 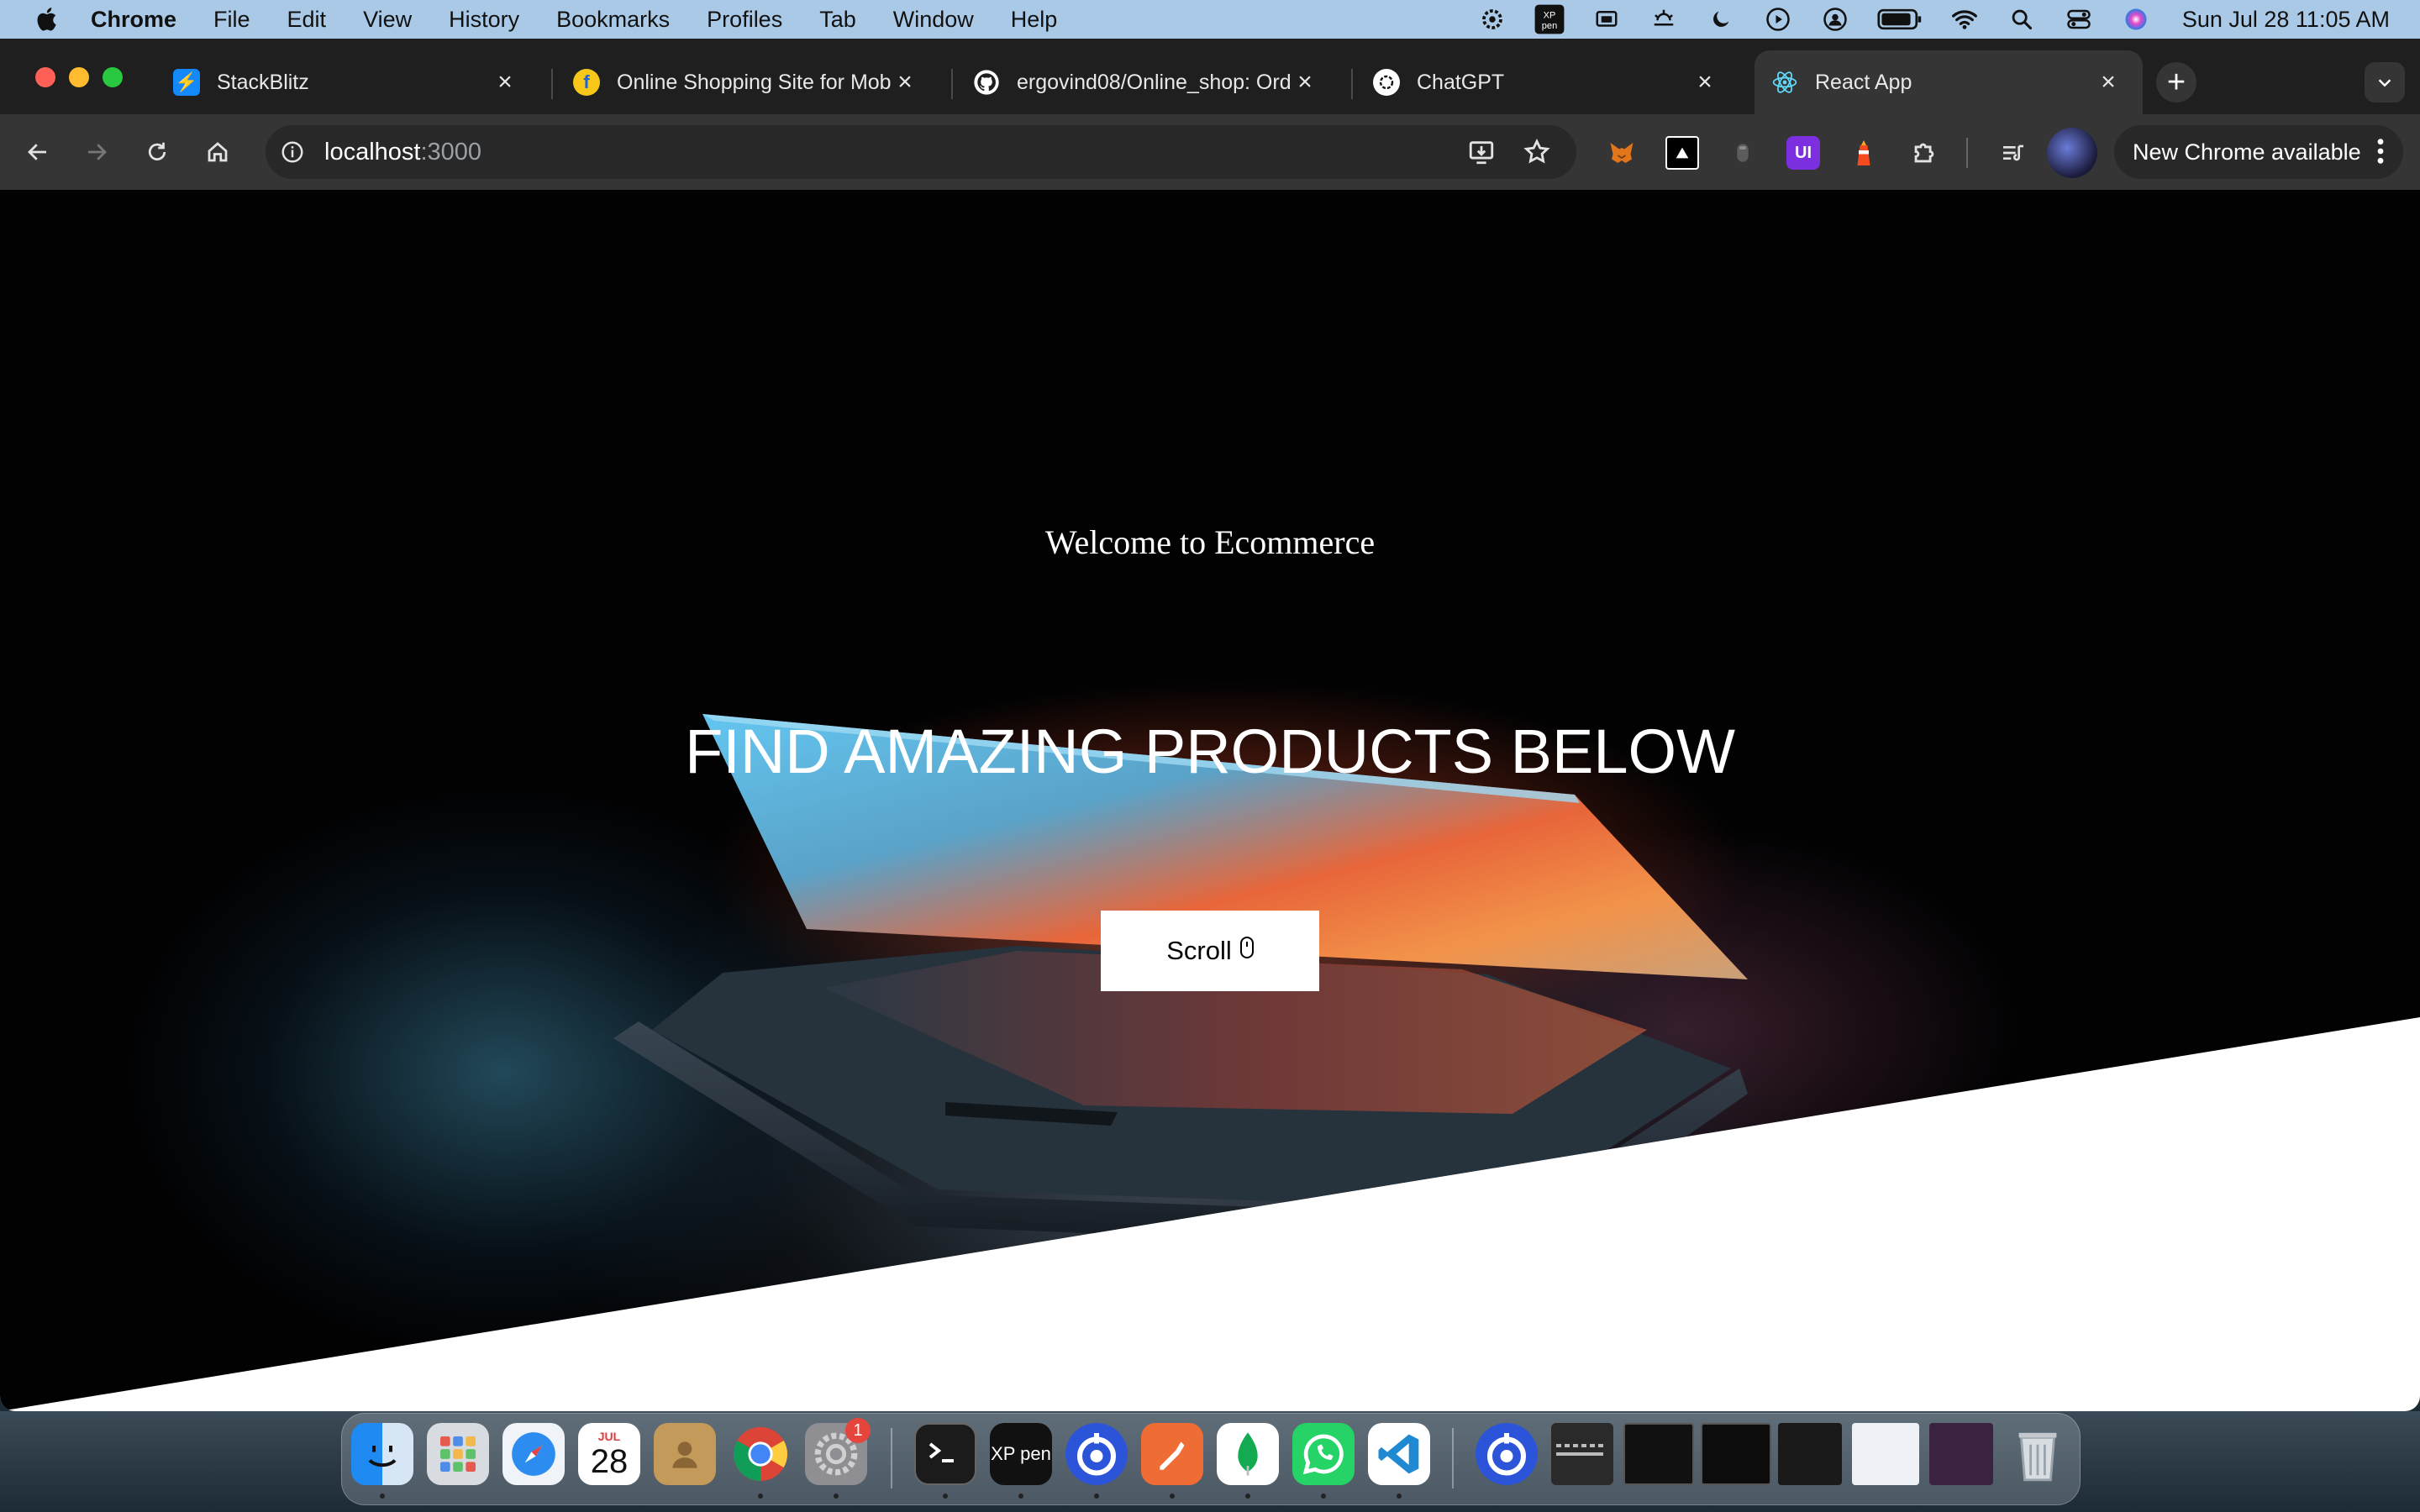 I want to click on calendar-icon: JUL 28, so click(x=609, y=1454).